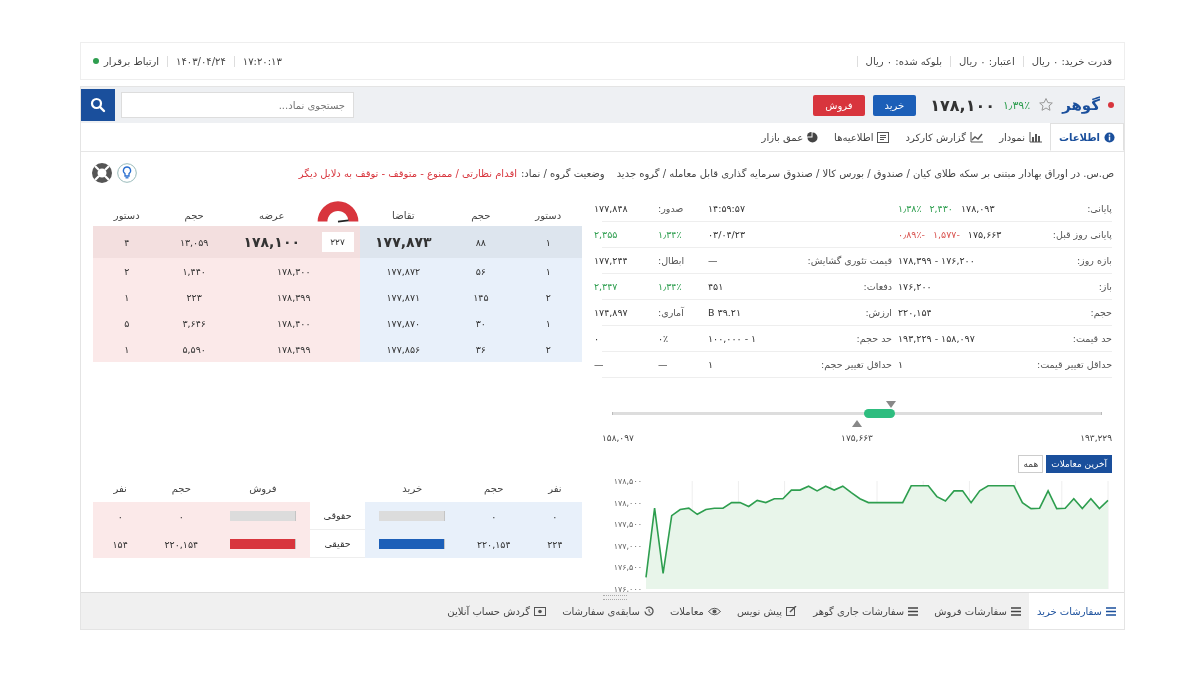 This screenshot has width=1200, height=675. I want to click on field-value: ۴۵۱, so click(716, 286).